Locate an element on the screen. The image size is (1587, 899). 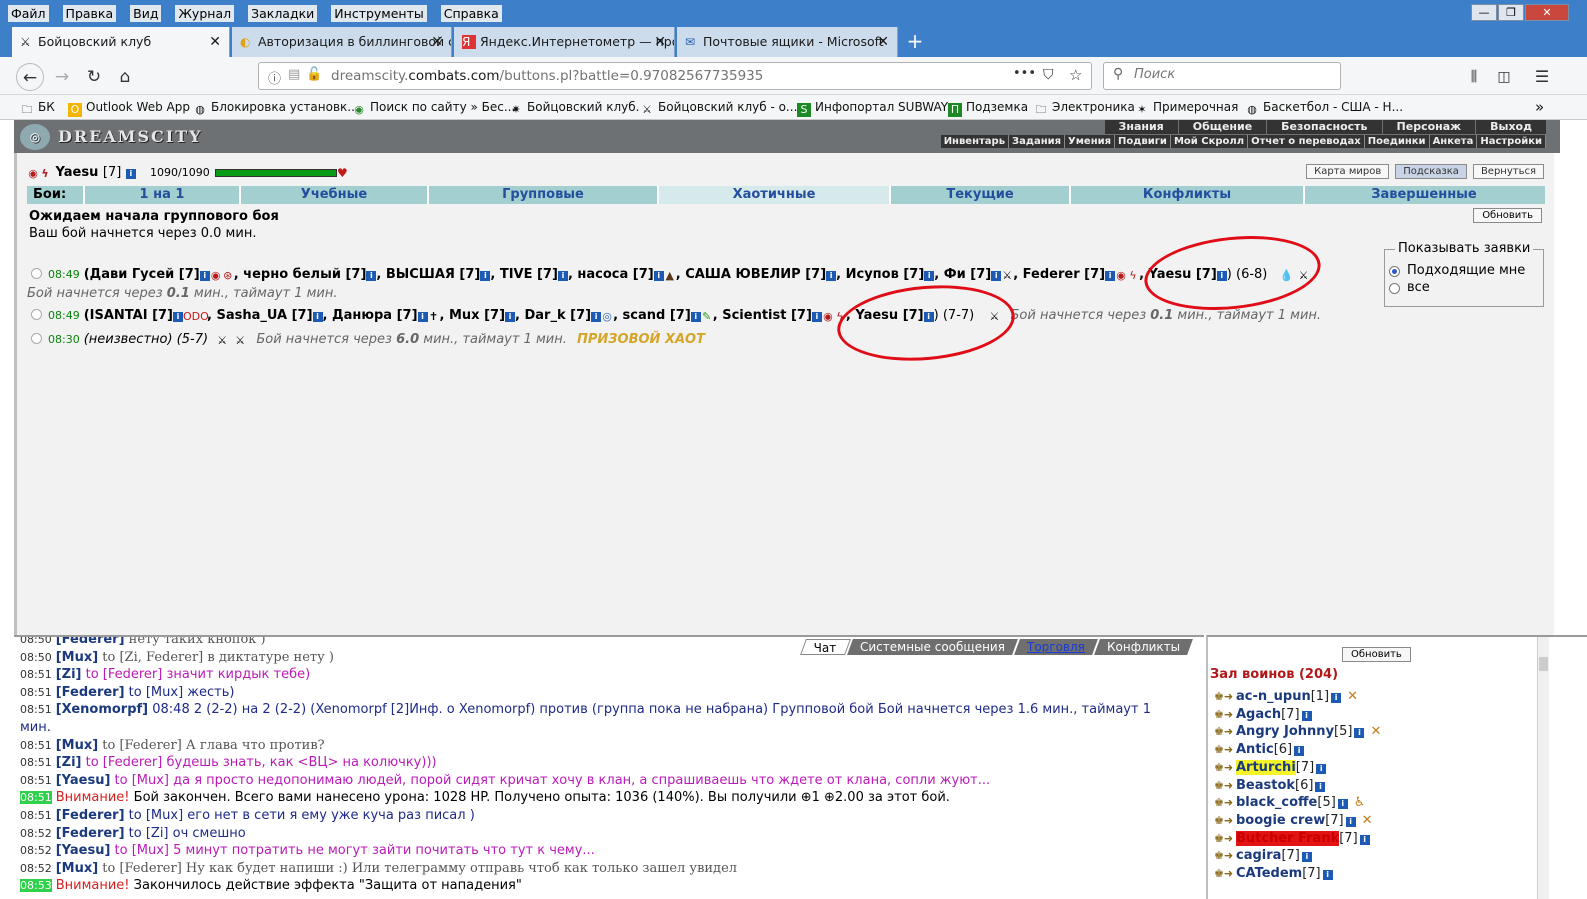
tab-yandex: Я Яндекс.Интернетометр — про ✕ is located at coordinates (564, 42).